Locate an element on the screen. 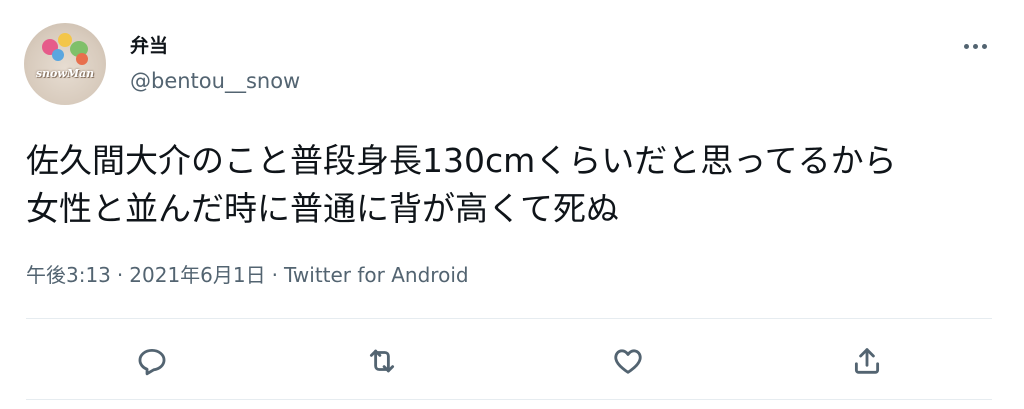 The image size is (1024, 409). share-icon is located at coordinates (867, 361).